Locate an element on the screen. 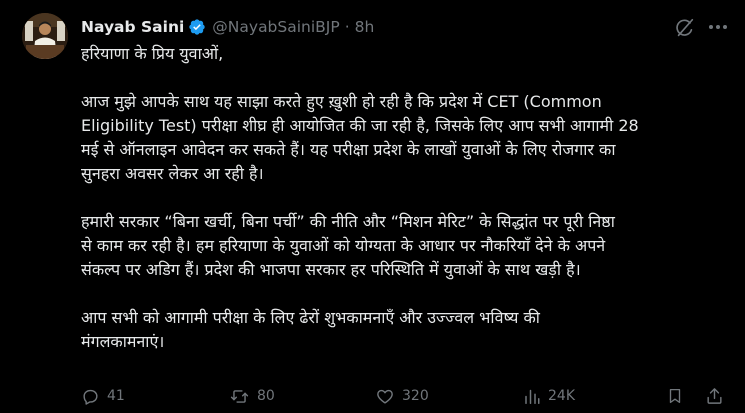 This screenshot has width=745, height=413. reply-button: 41 is located at coordinates (103, 396).